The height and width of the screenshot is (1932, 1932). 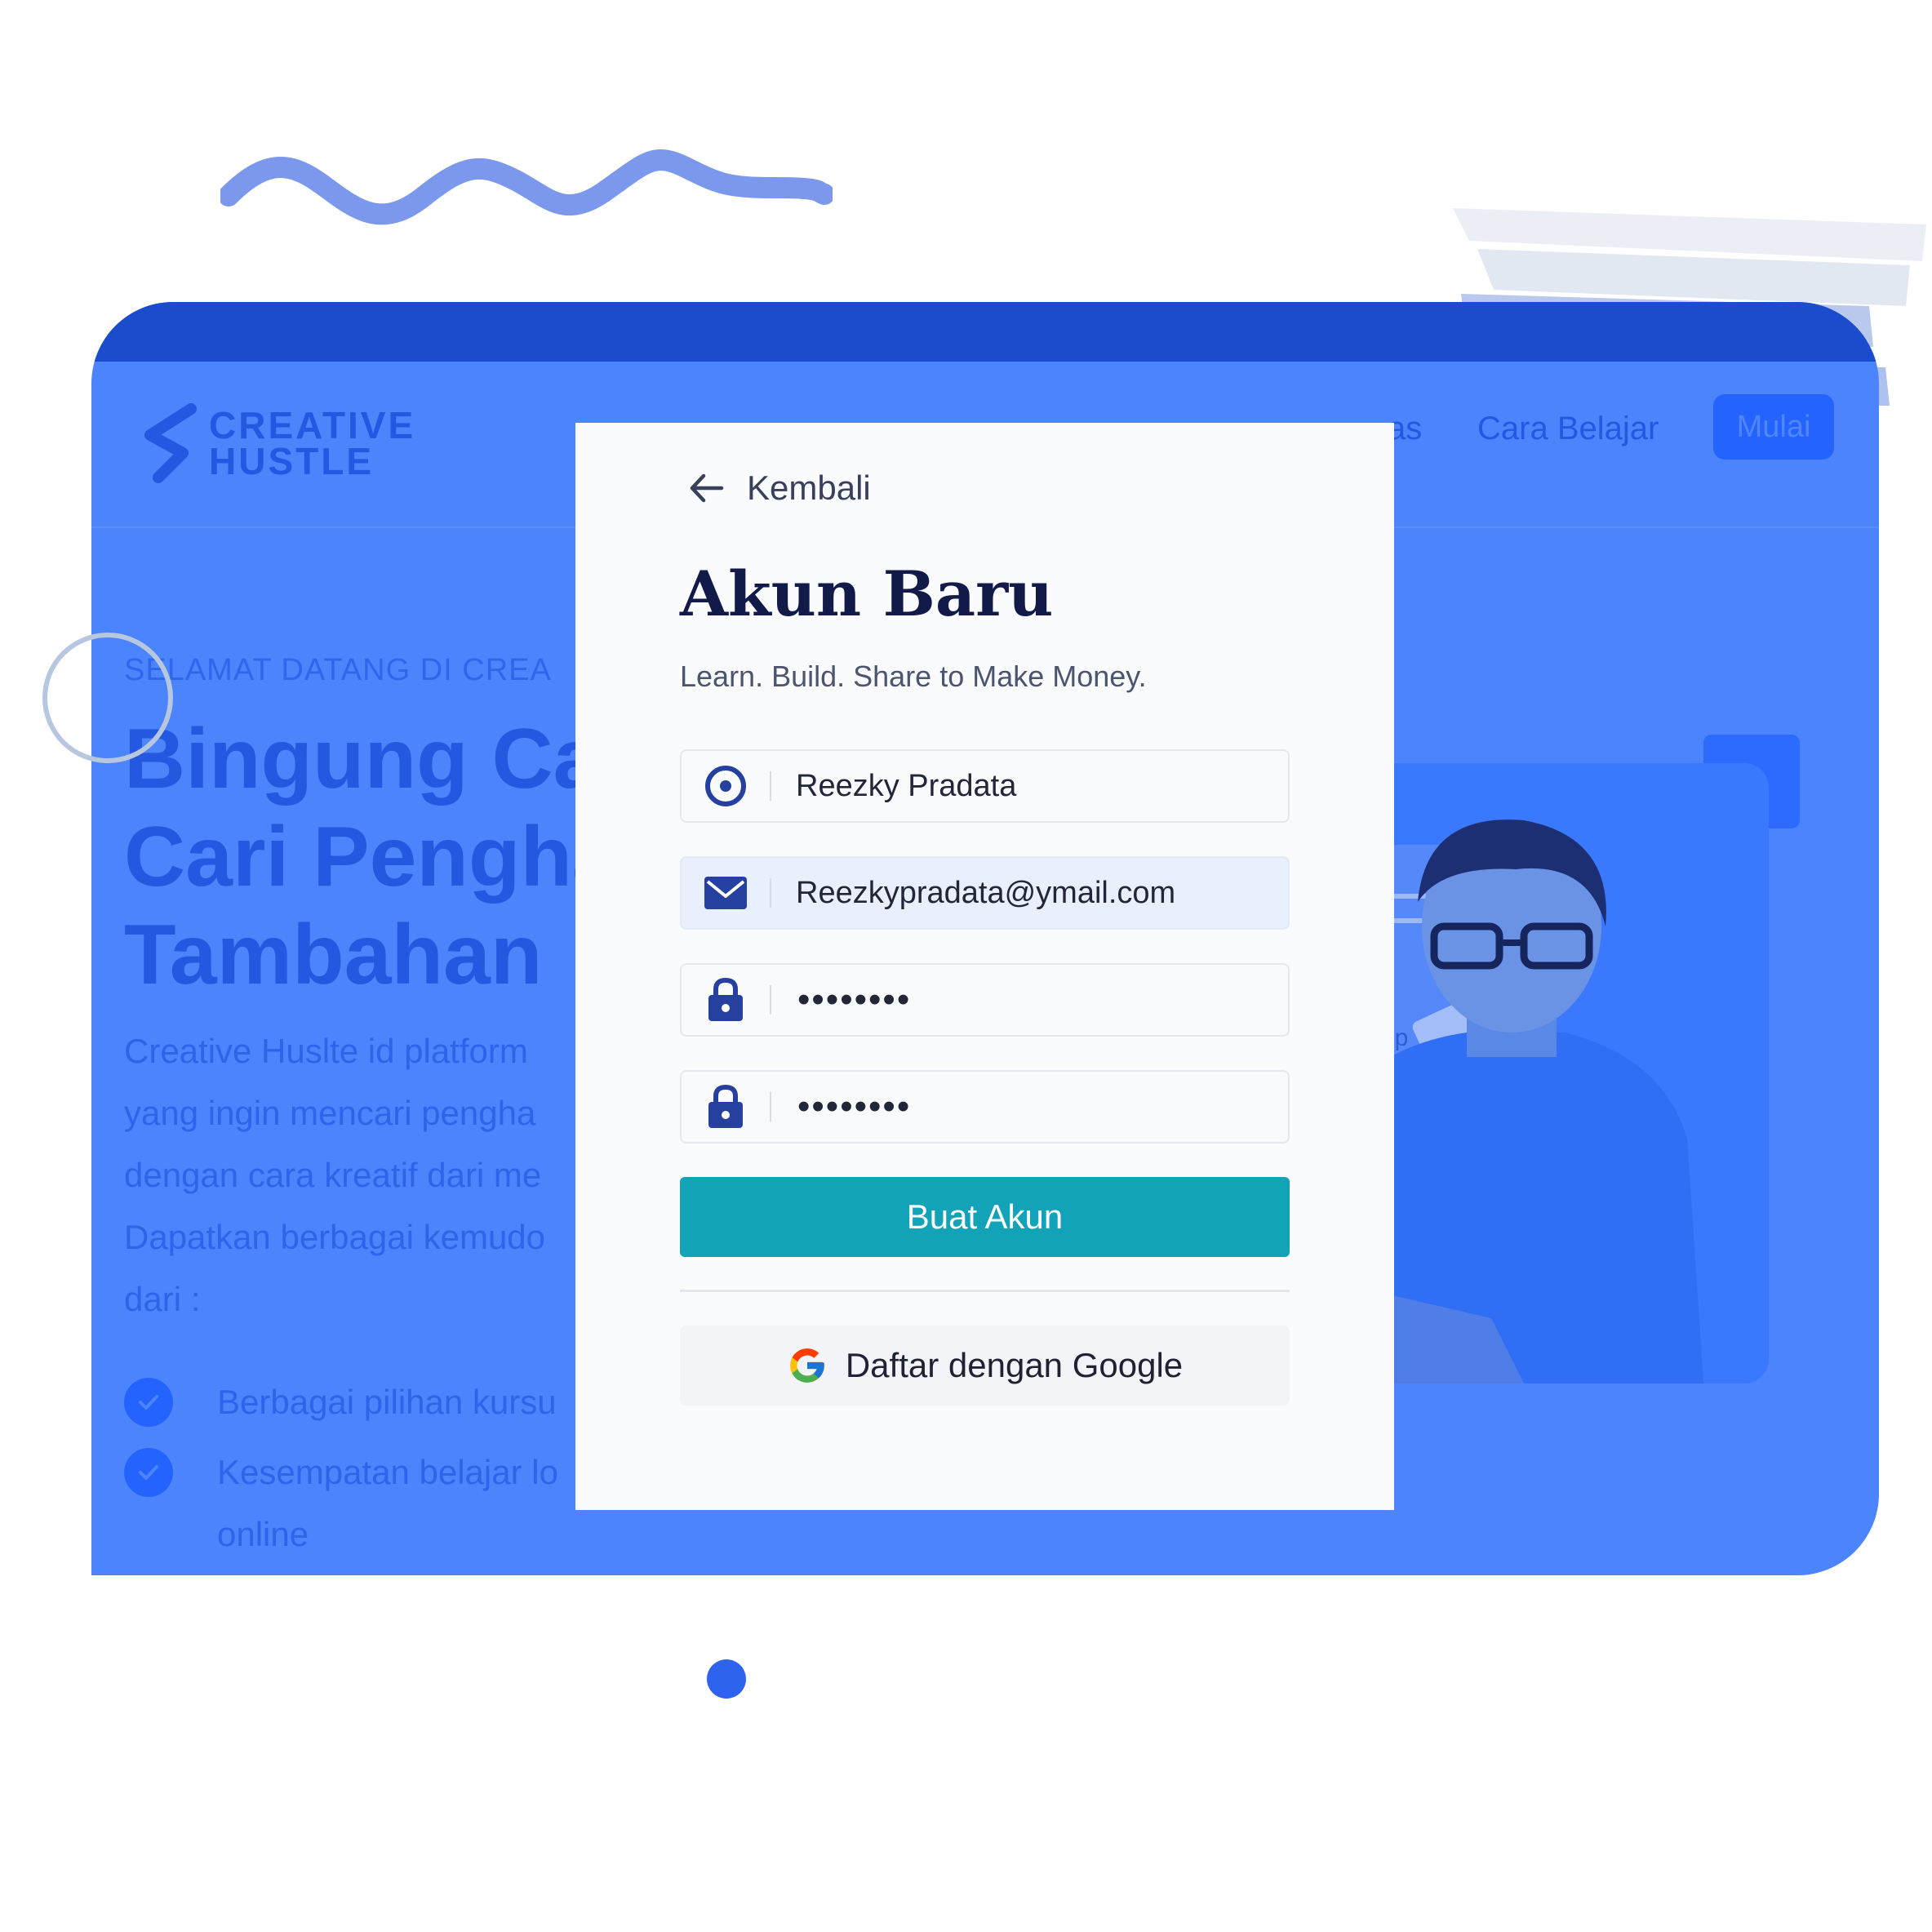 I want to click on divider, so click(x=985, y=1291).